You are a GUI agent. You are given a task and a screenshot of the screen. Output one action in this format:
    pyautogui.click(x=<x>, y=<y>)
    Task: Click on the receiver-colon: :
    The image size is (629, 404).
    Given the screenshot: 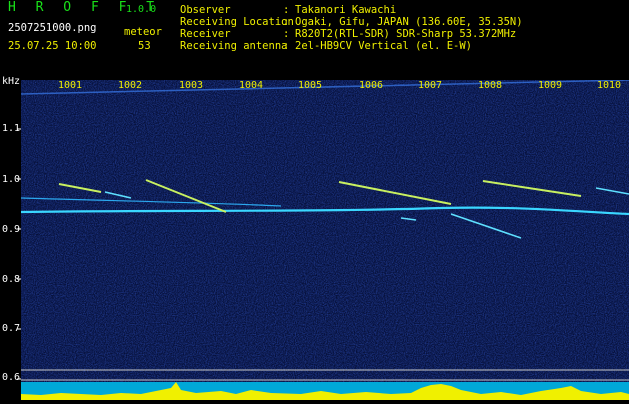 What is the action you would take?
    pyautogui.click(x=286, y=34)
    